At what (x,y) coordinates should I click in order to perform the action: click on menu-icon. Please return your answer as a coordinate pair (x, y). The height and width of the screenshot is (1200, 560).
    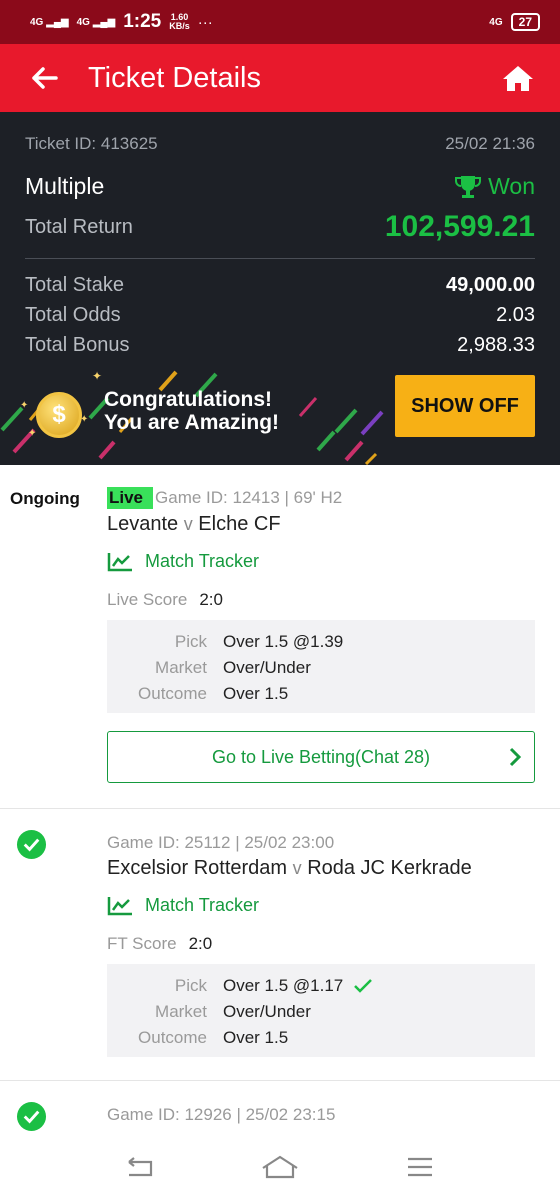
    Looking at the image, I should click on (420, 1166).